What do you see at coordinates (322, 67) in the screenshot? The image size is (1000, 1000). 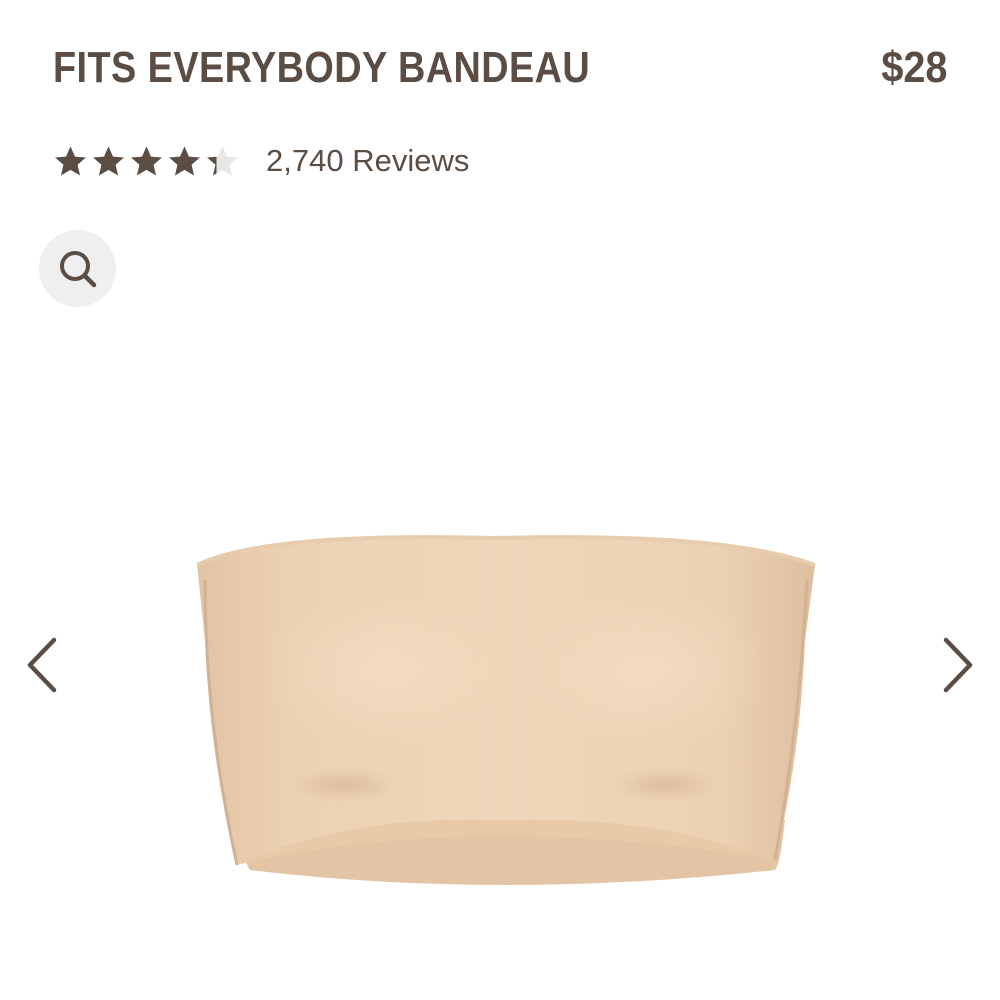 I see `product-title: FITS EVERYBODY BANDEAU` at bounding box center [322, 67].